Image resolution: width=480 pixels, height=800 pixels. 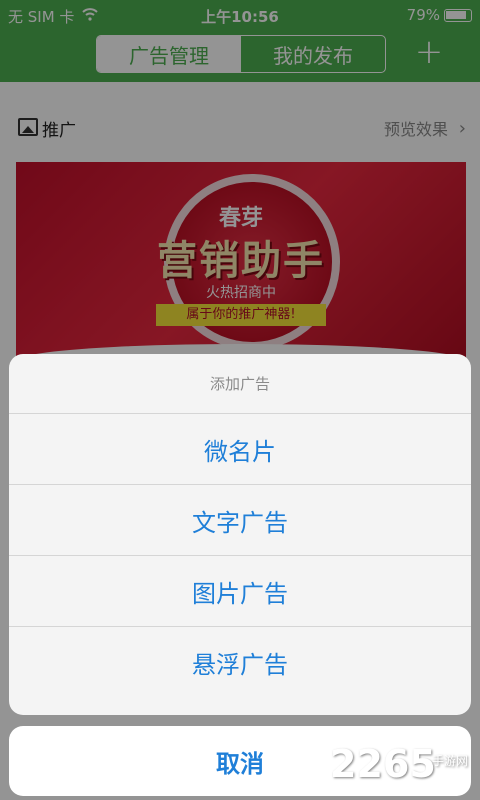 What do you see at coordinates (240, 520) in the screenshot?
I see `option-text-ad: 文字广告` at bounding box center [240, 520].